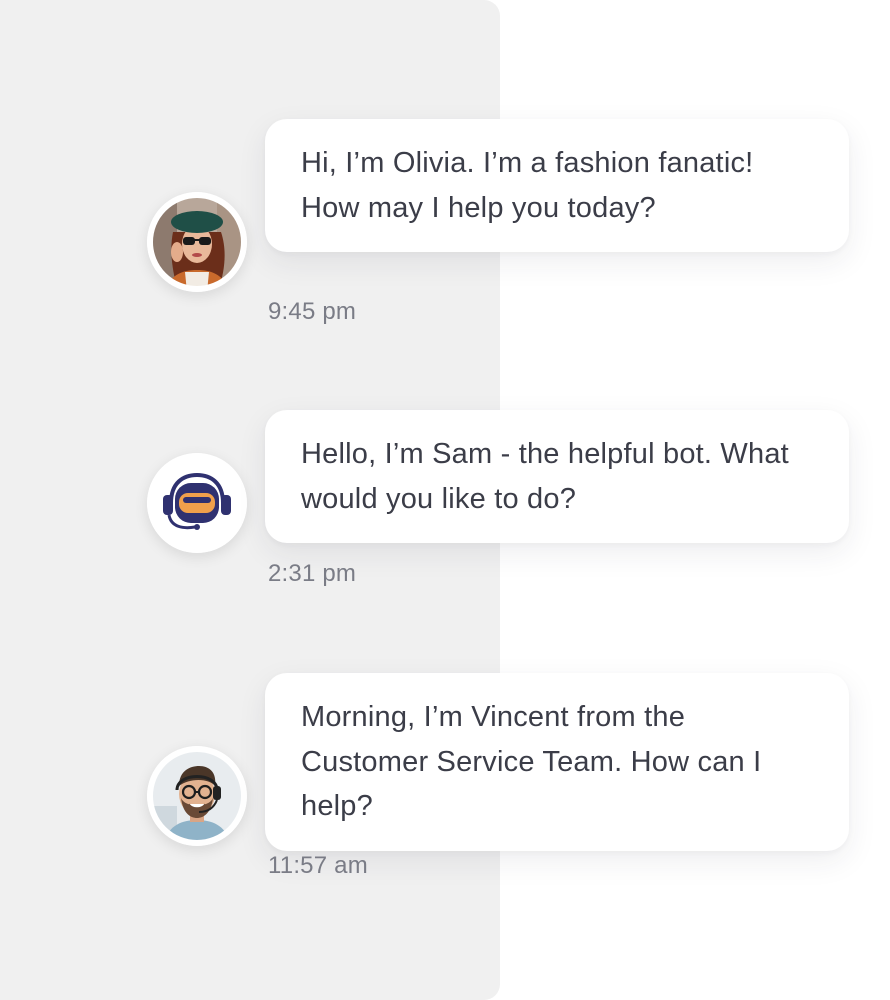  Describe the element at coordinates (197, 242) in the screenshot. I see `woman-avatar-icon` at that location.